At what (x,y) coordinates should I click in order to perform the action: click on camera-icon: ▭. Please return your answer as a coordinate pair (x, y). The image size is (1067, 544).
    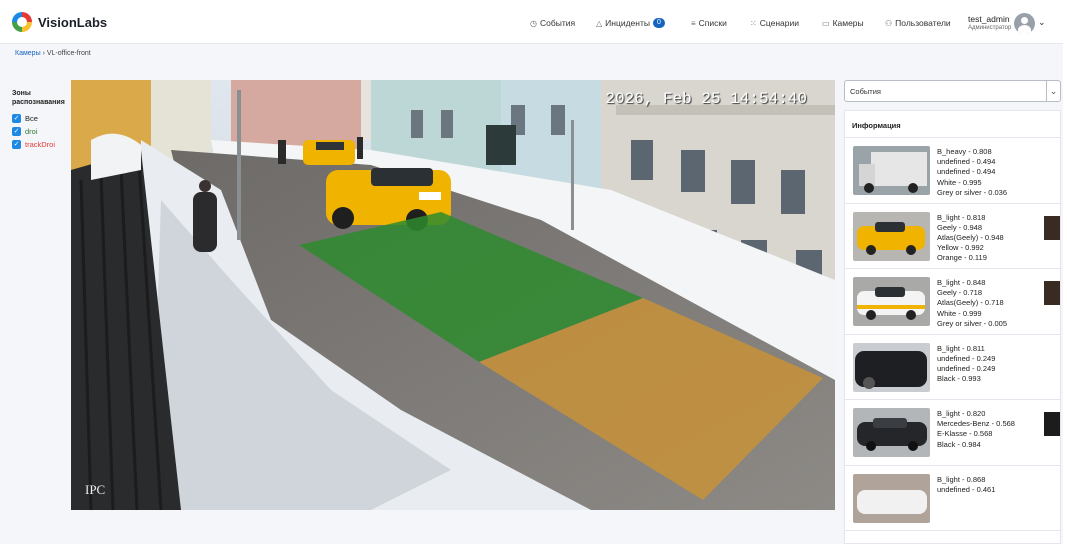
    Looking at the image, I should click on (826, 23).